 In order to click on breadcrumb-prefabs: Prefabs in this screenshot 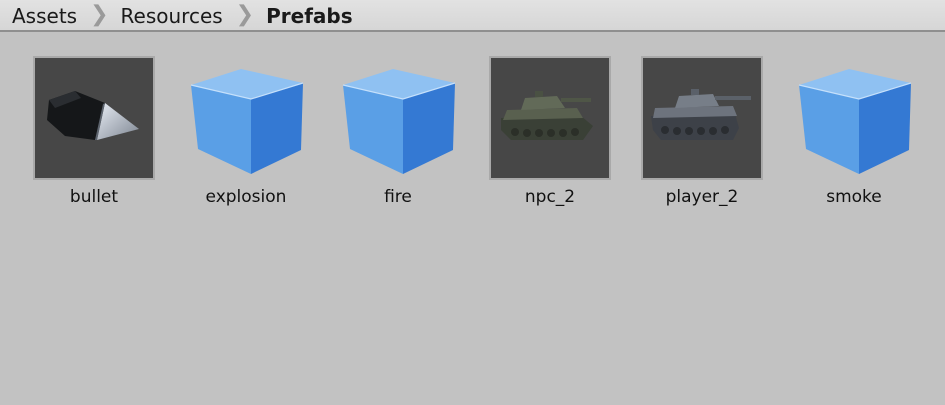, I will do `click(309, 15)`.